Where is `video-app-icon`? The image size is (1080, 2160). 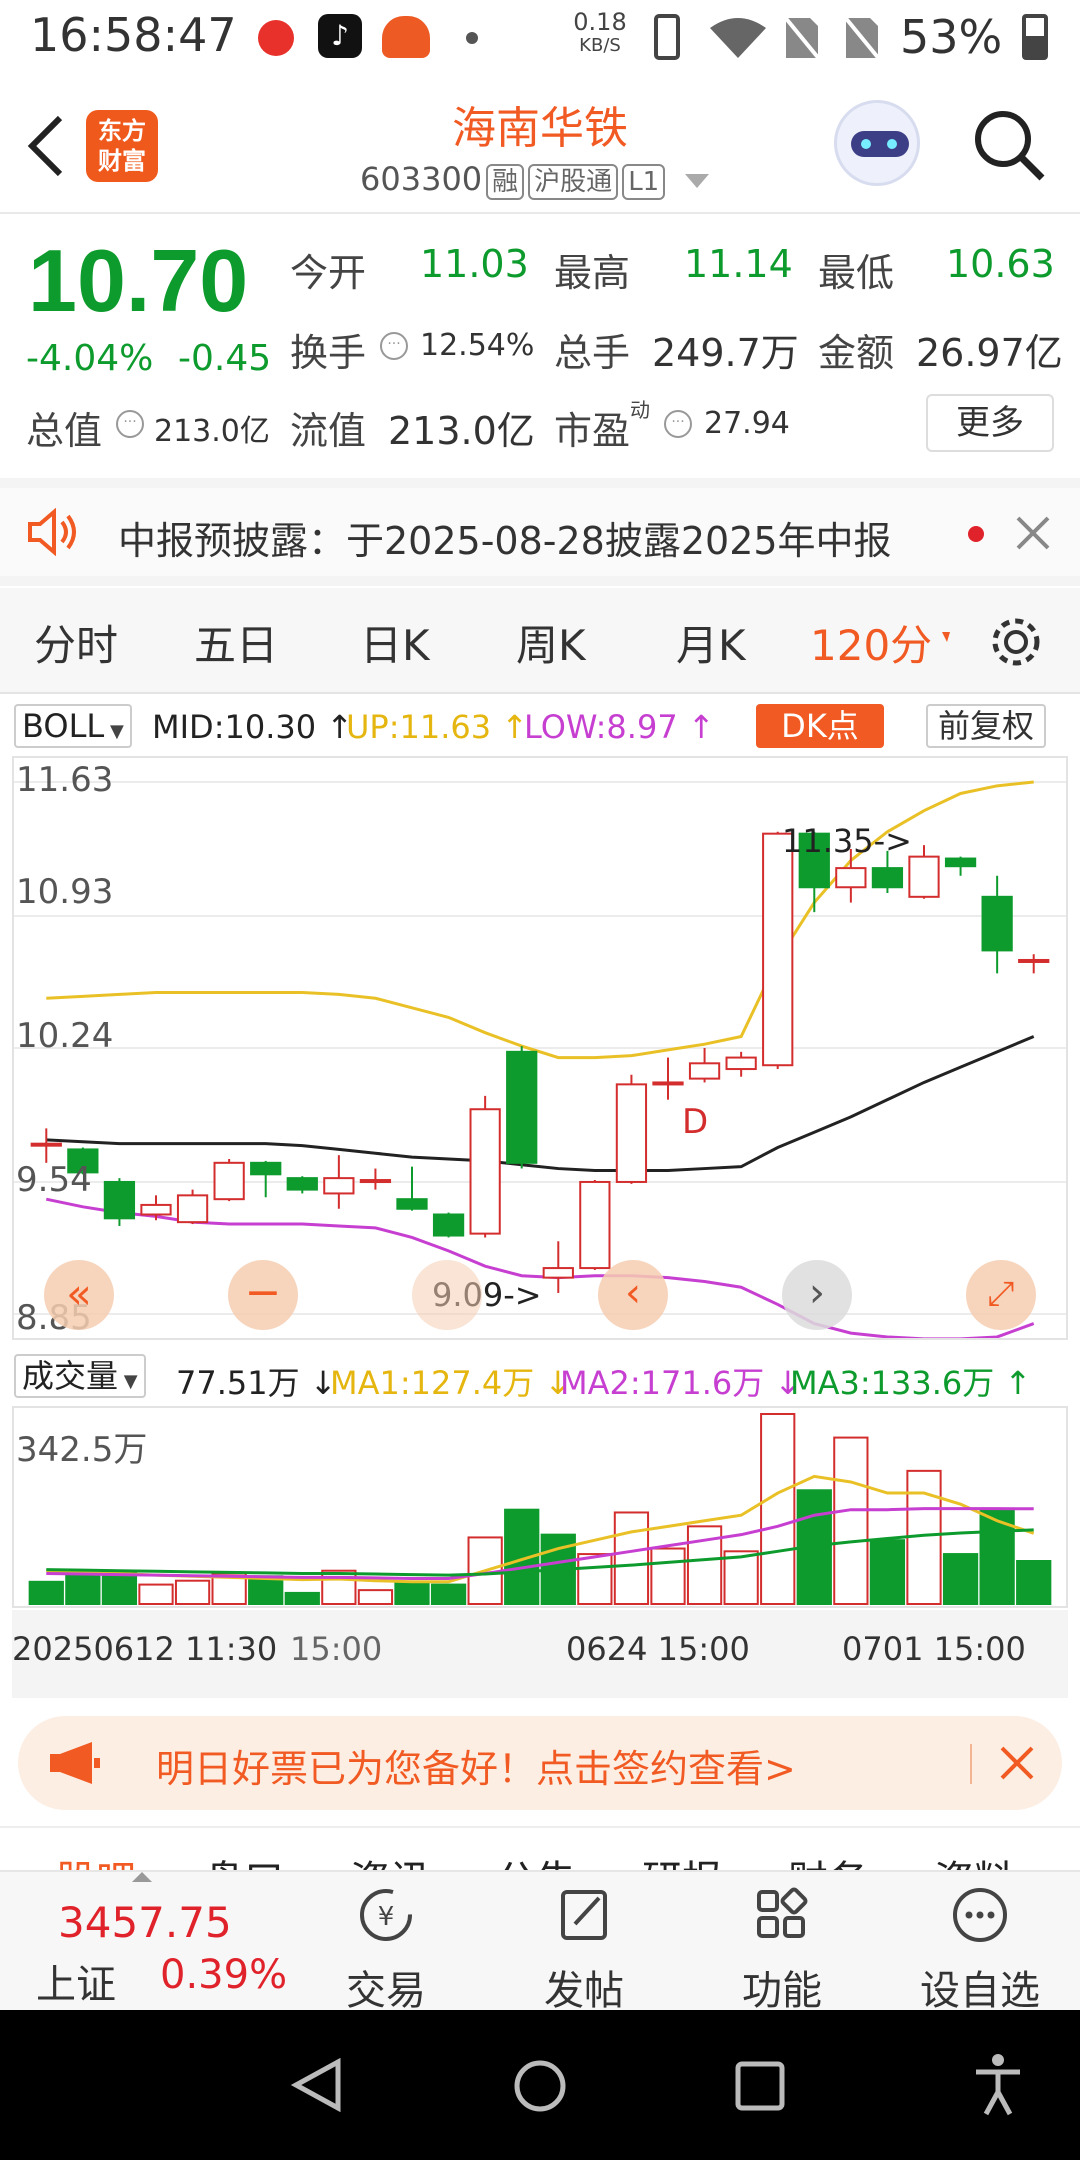 video-app-icon is located at coordinates (276, 38).